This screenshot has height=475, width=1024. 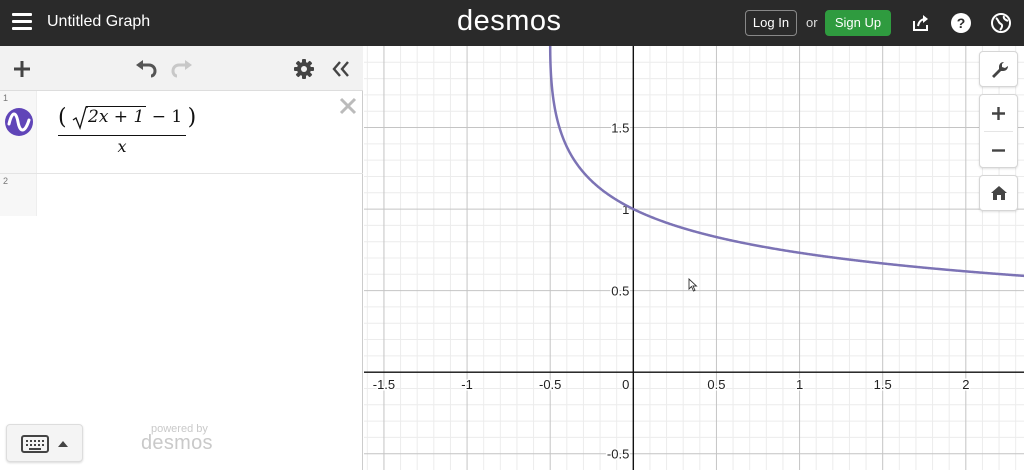 I want to click on help-icon: ?, so click(x=961, y=23).